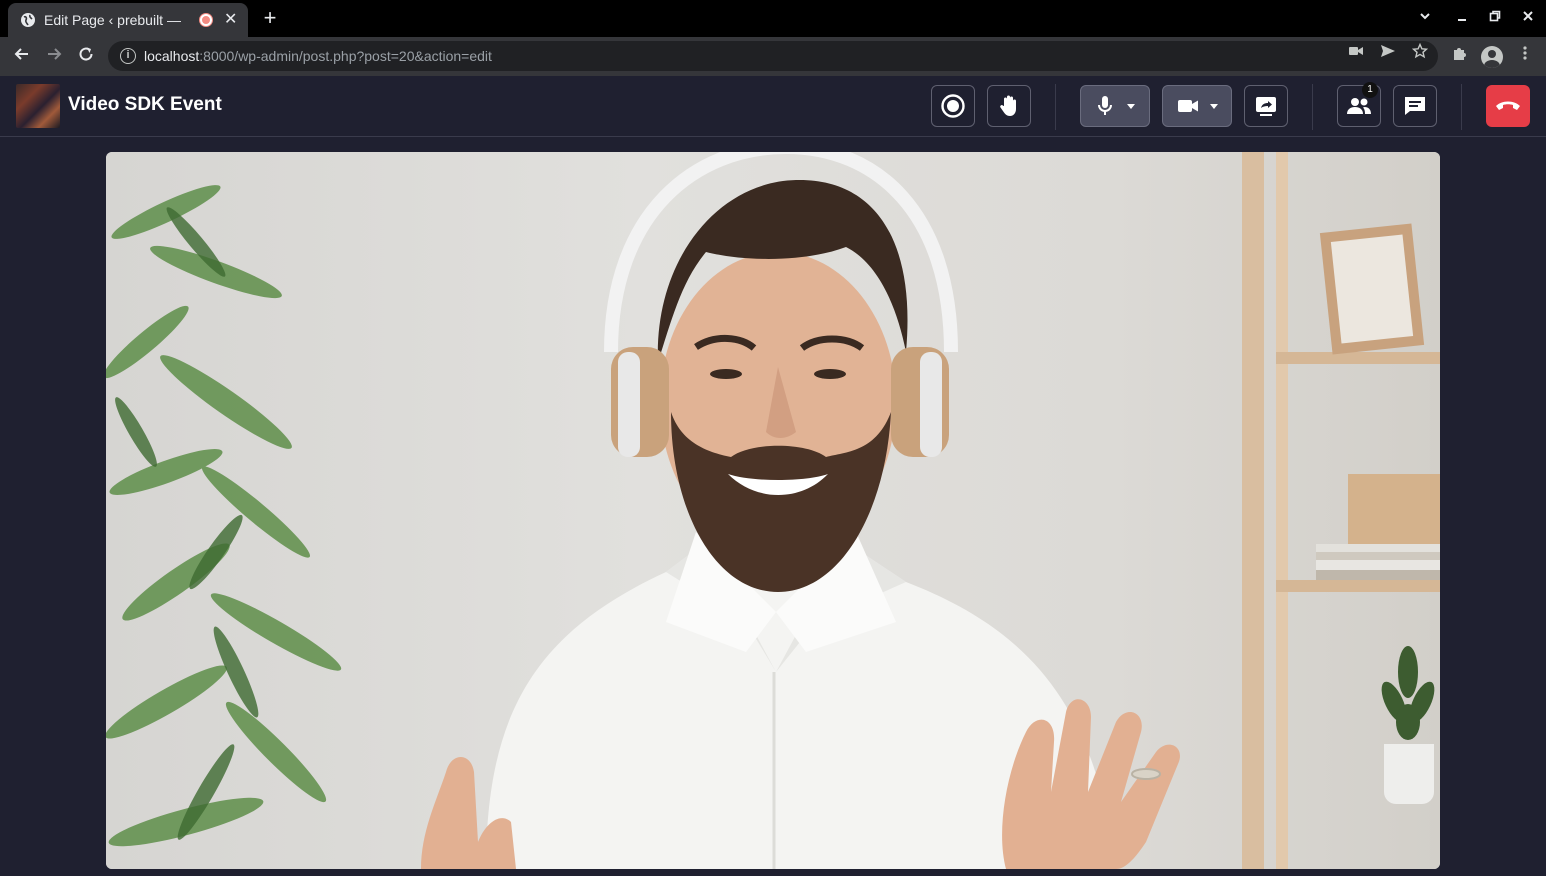  What do you see at coordinates (145, 104) in the screenshot?
I see `meeting-title: Video SDK Event` at bounding box center [145, 104].